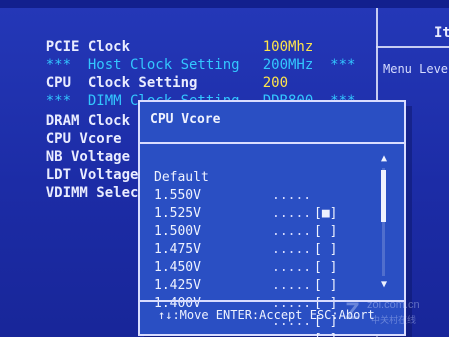  I want to click on option-1-500v: 1.500V ..... [ ], so click(257, 240).